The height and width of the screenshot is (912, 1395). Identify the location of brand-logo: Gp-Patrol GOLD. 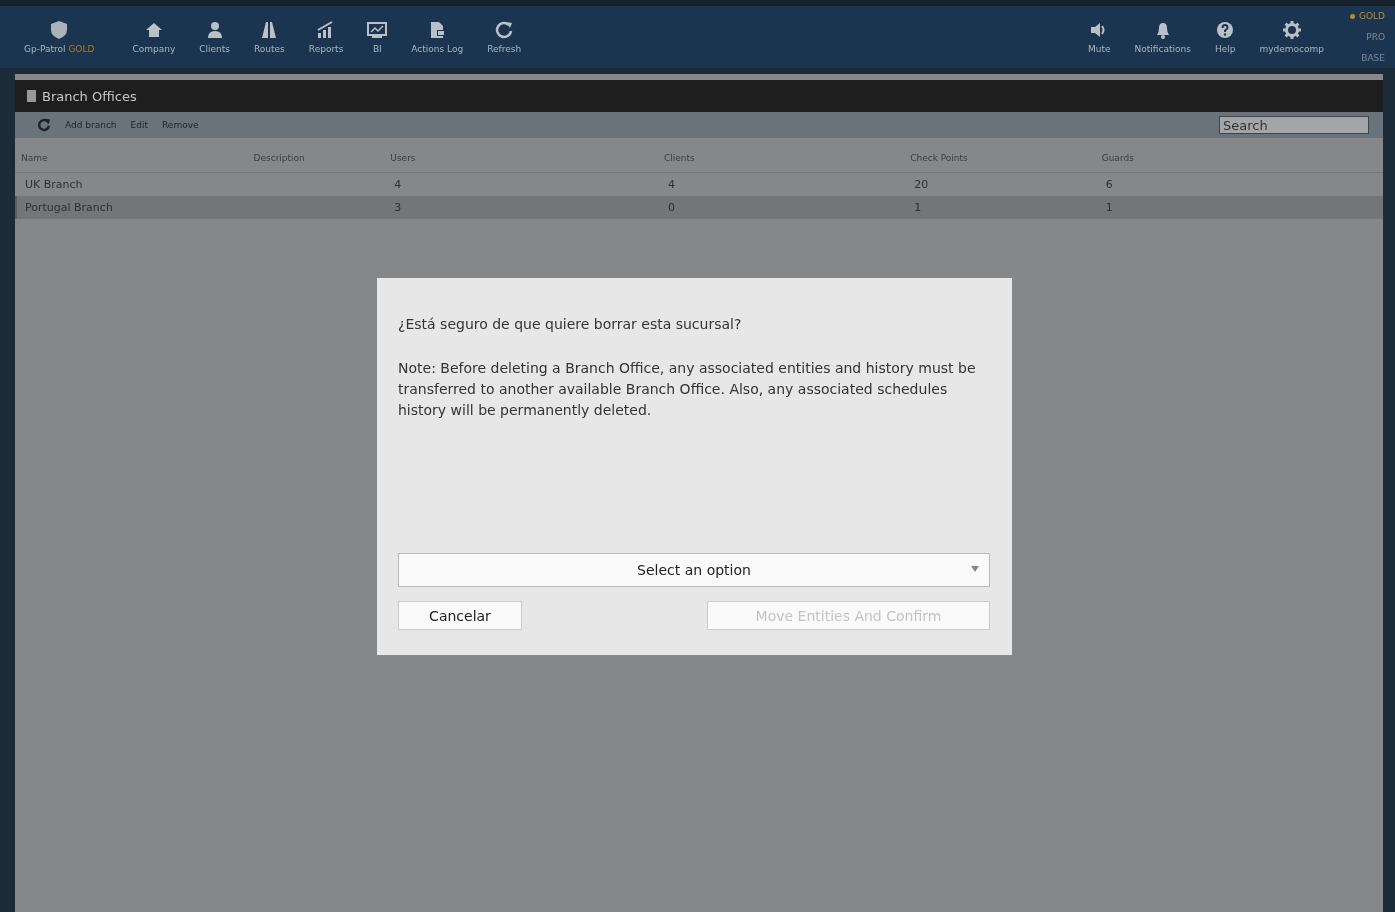
(59, 37).